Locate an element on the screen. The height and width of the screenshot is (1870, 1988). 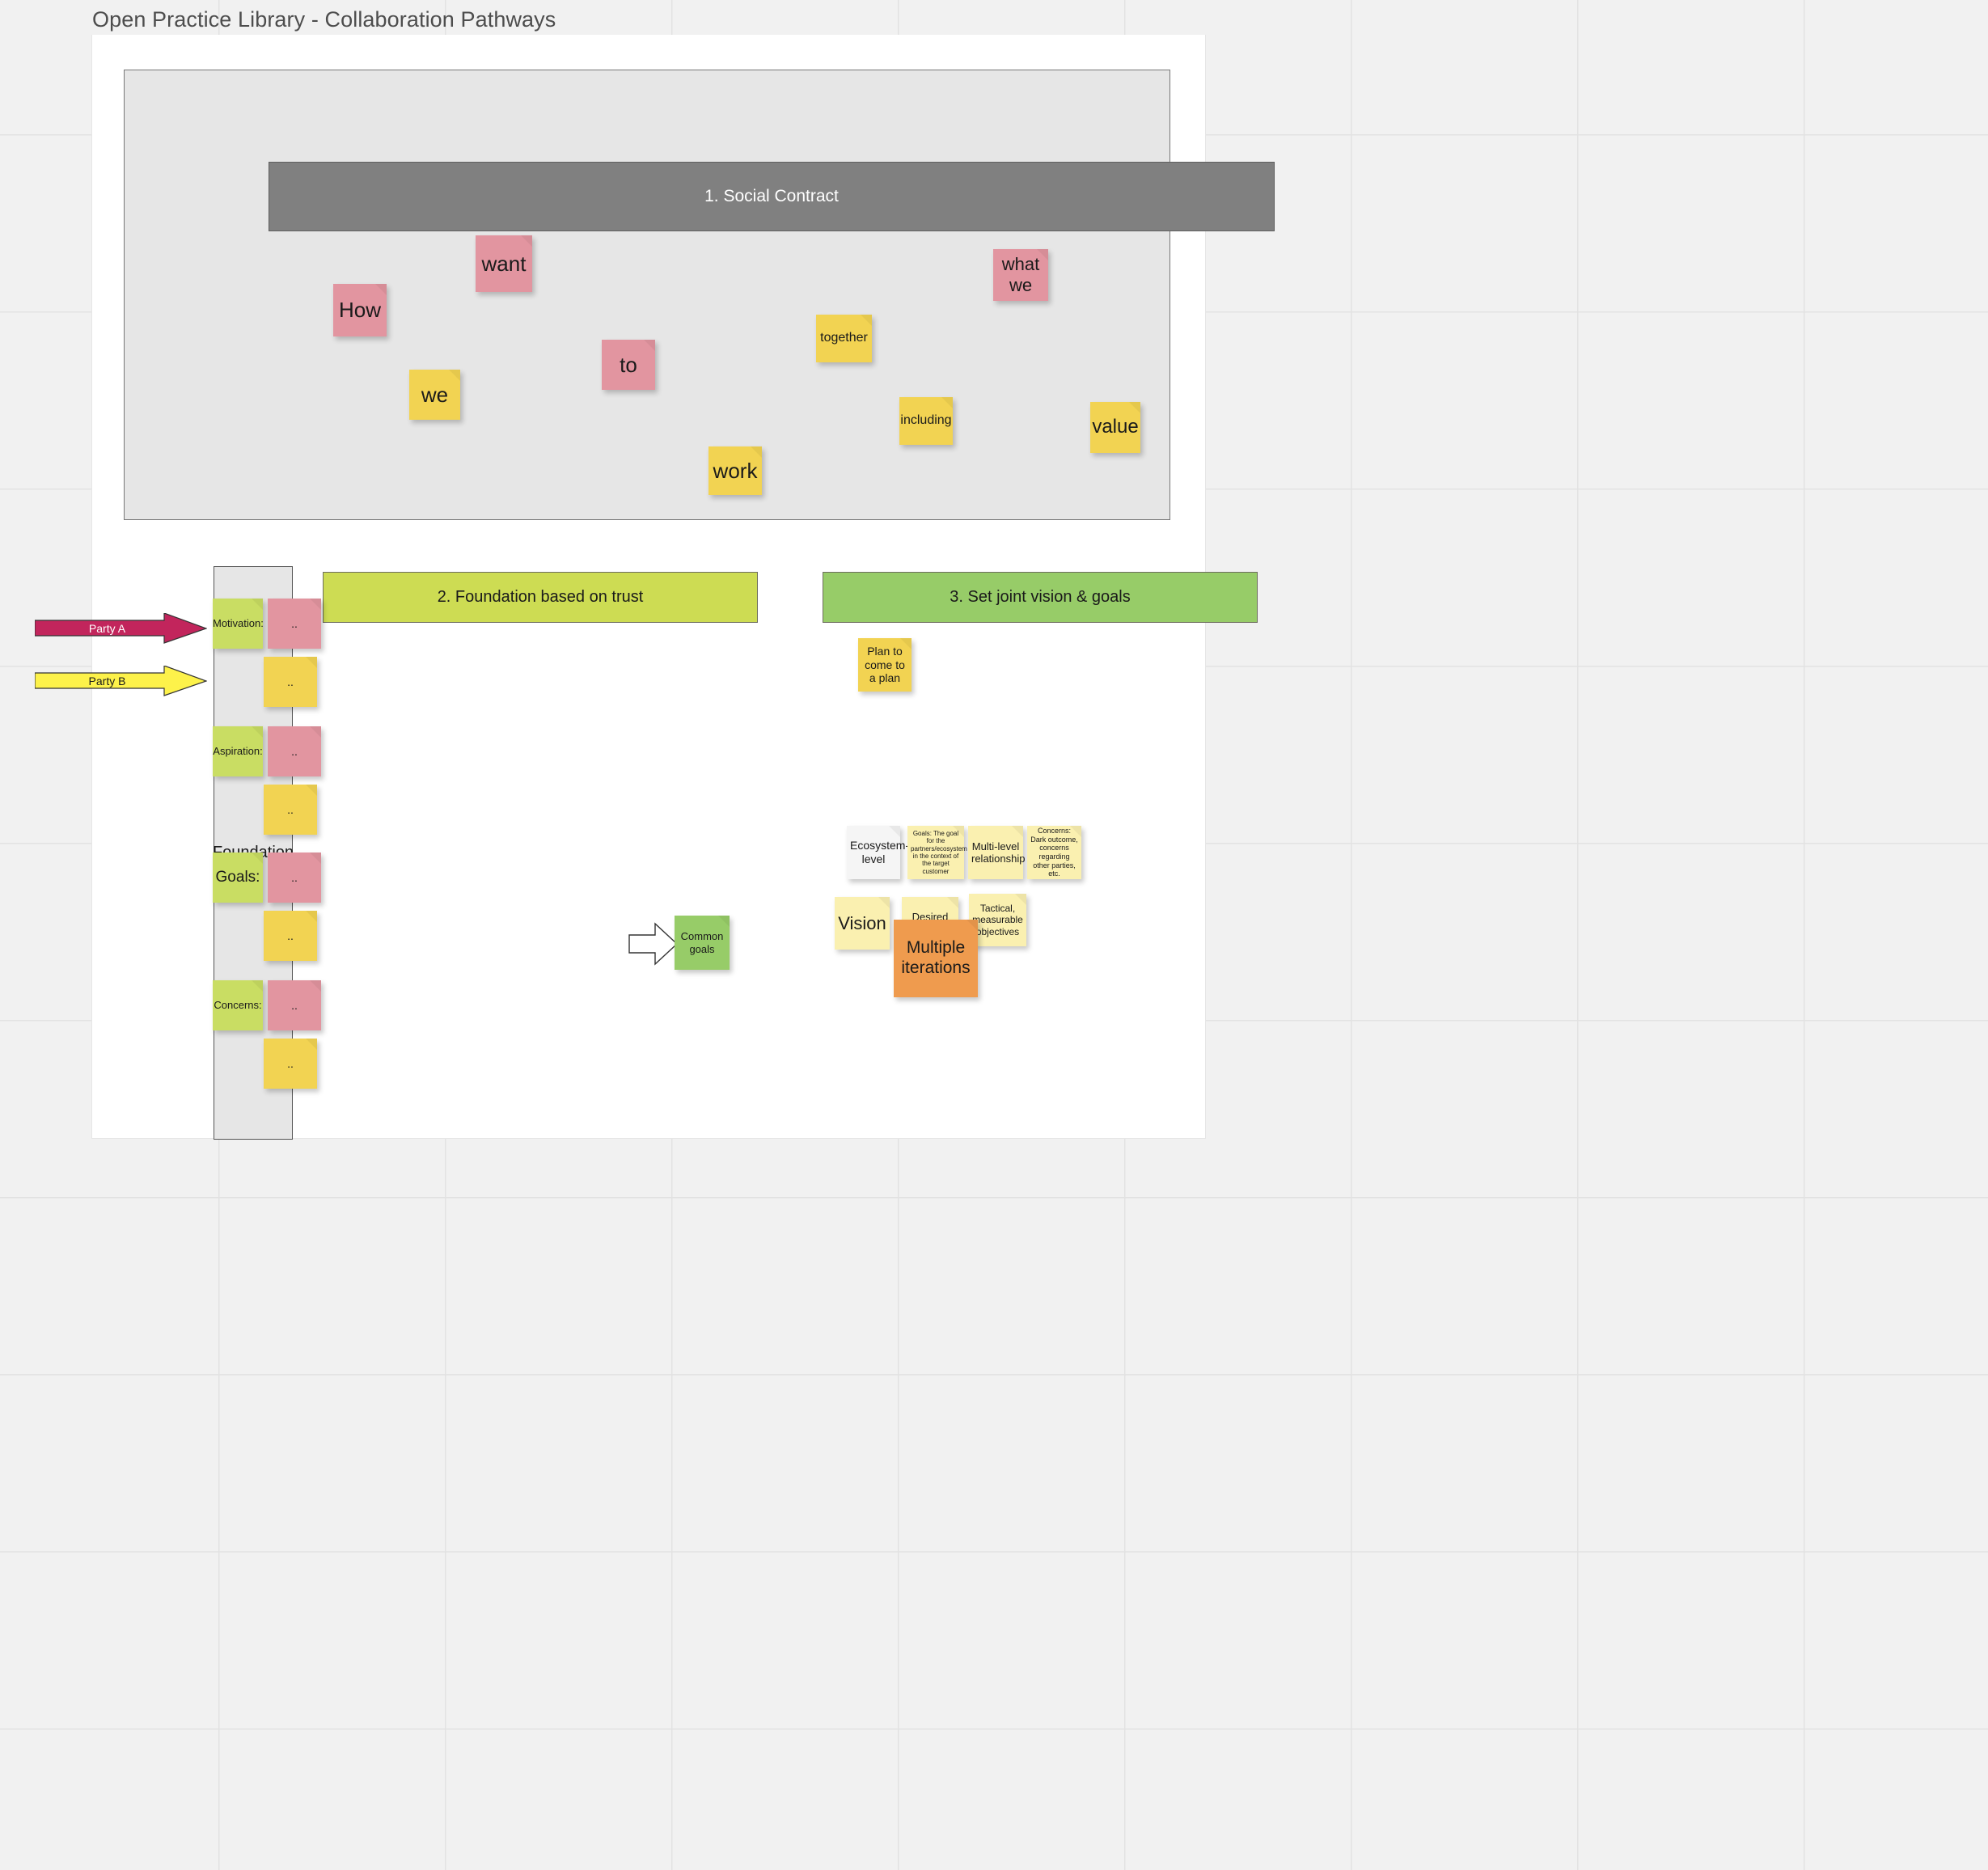
social-contract-note-2: what we is located at coordinates (1020, 275).